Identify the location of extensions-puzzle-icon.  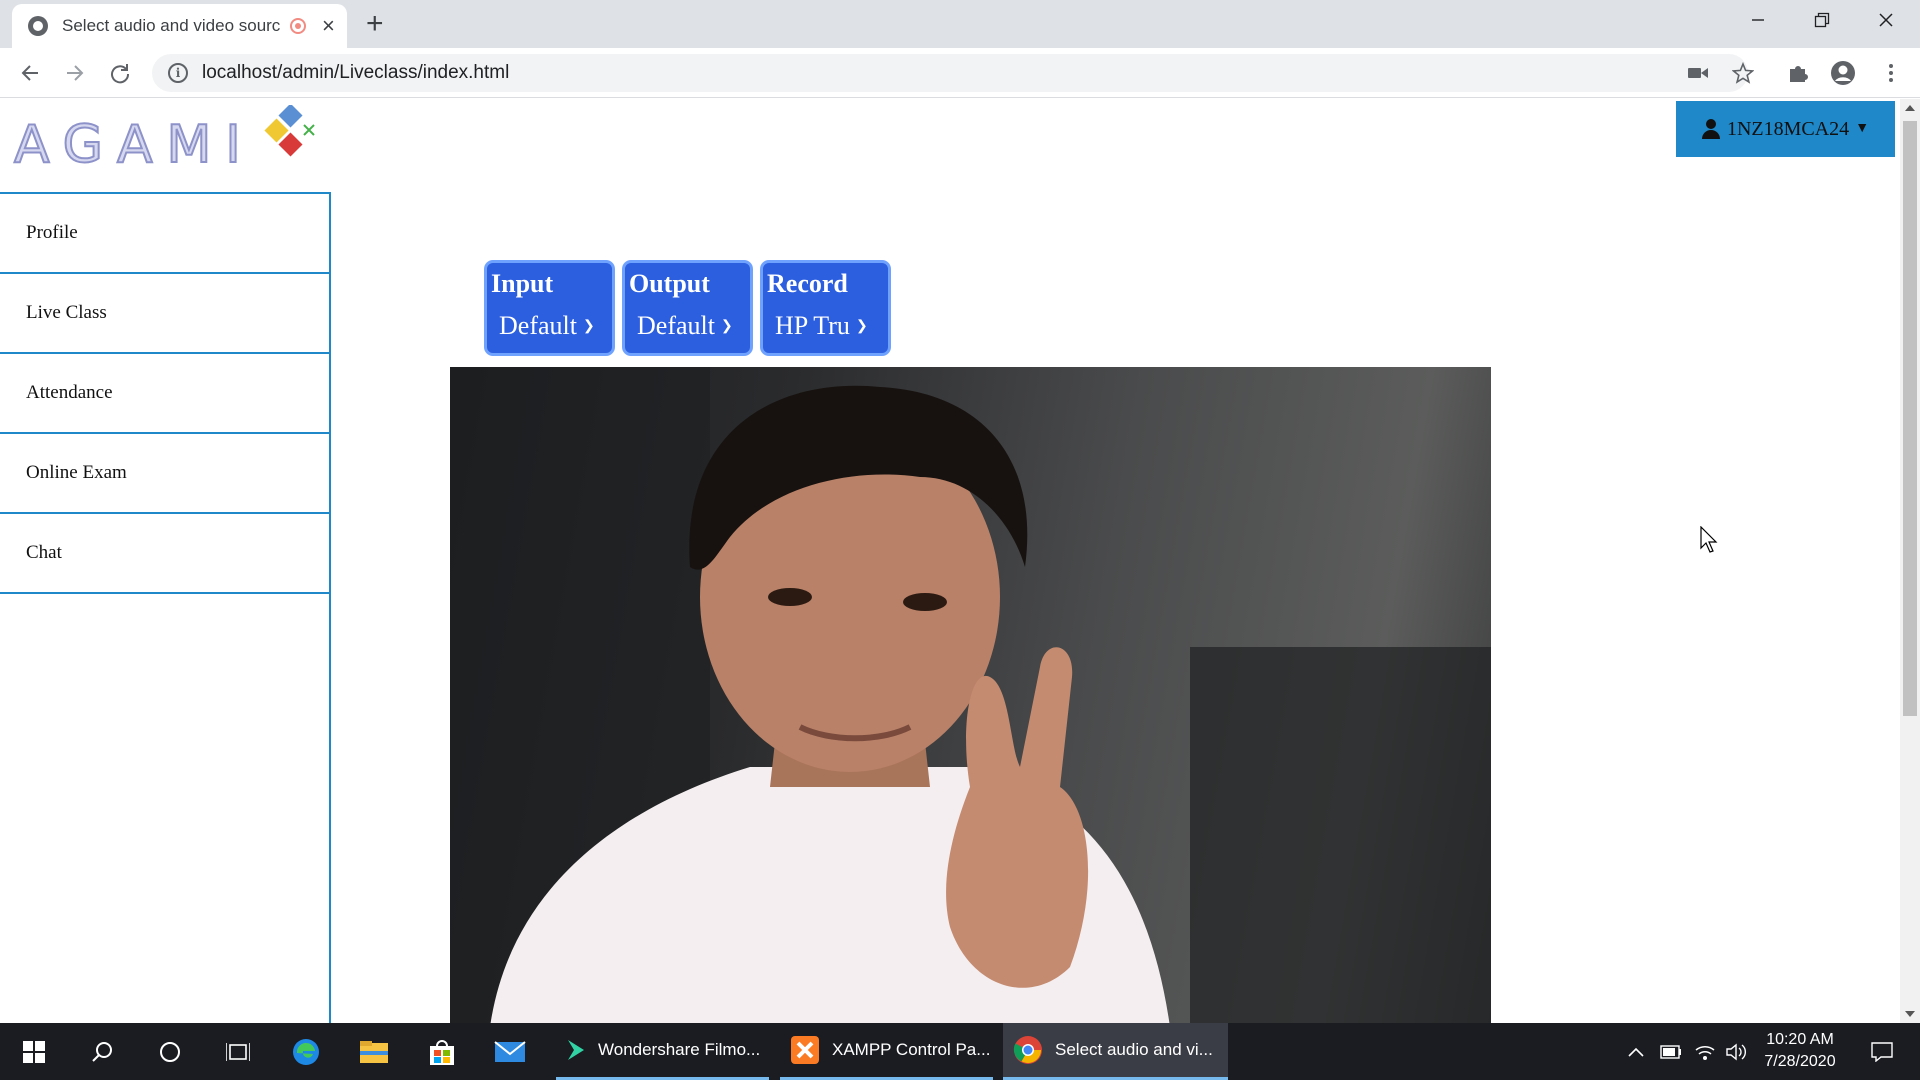
(1798, 73).